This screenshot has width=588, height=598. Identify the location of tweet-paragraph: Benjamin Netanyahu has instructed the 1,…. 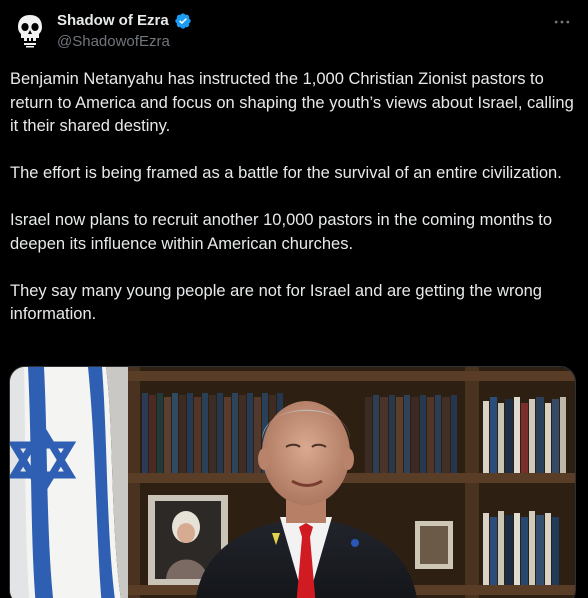
(292, 102).